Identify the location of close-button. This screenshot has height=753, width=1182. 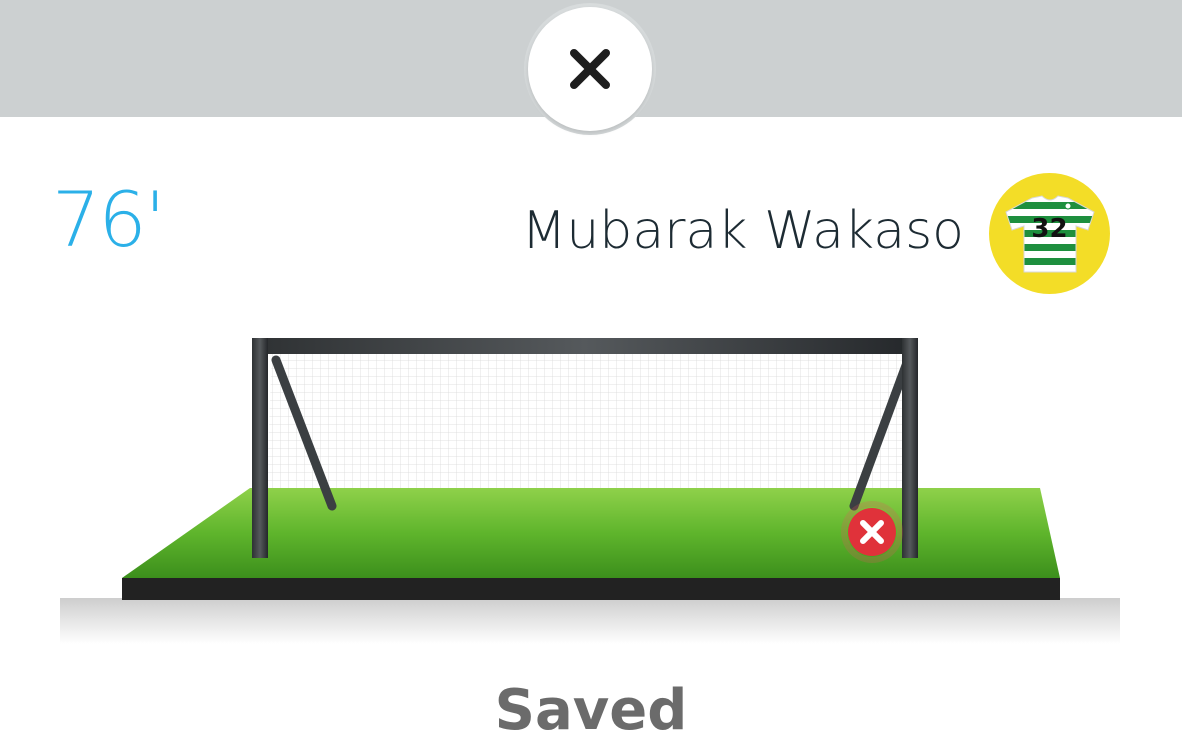
(590, 69).